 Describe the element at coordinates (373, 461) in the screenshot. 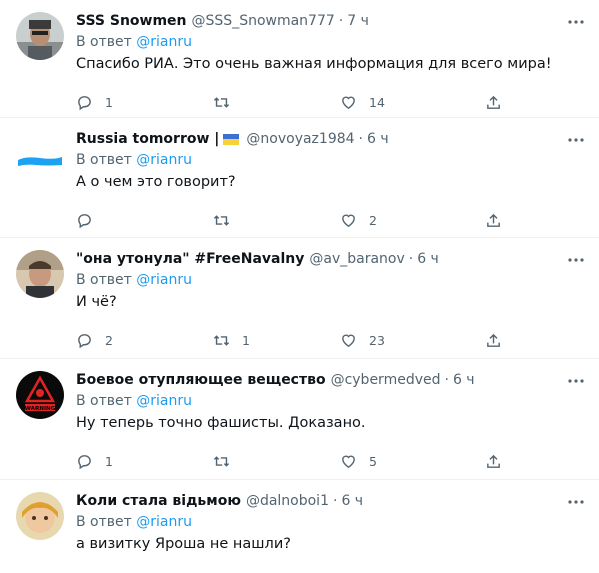

I see `like-count: 5` at that location.